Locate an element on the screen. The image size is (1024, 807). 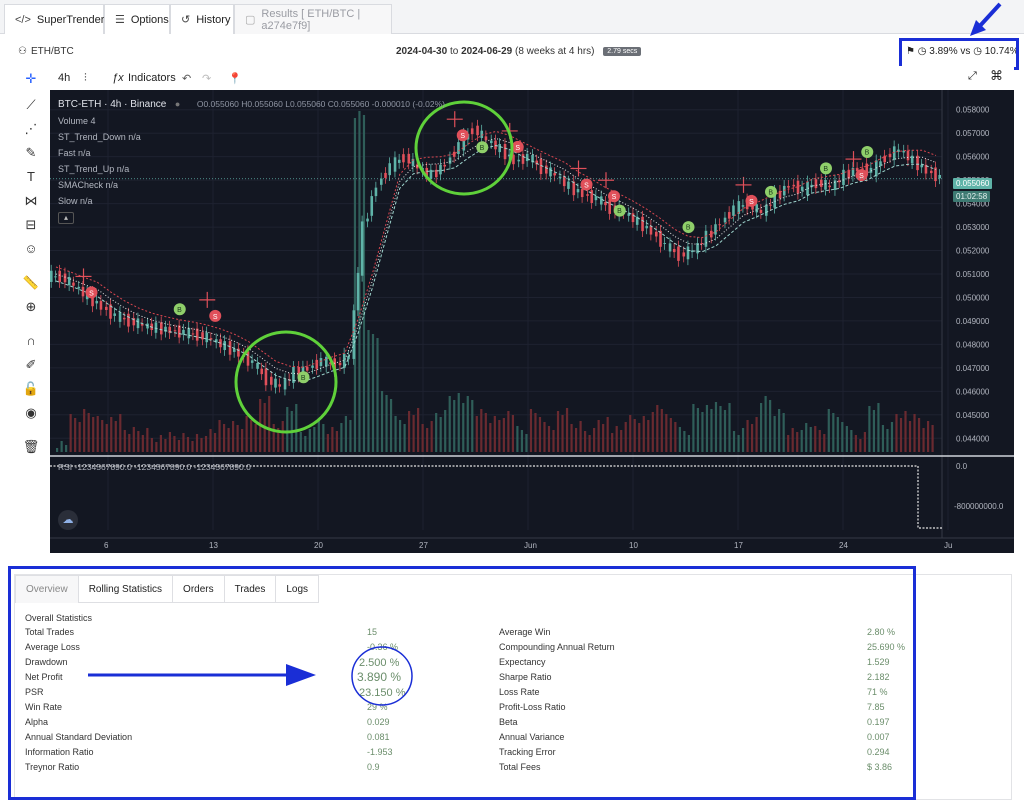
brush-icon: ✎ is located at coordinates (31, 153).